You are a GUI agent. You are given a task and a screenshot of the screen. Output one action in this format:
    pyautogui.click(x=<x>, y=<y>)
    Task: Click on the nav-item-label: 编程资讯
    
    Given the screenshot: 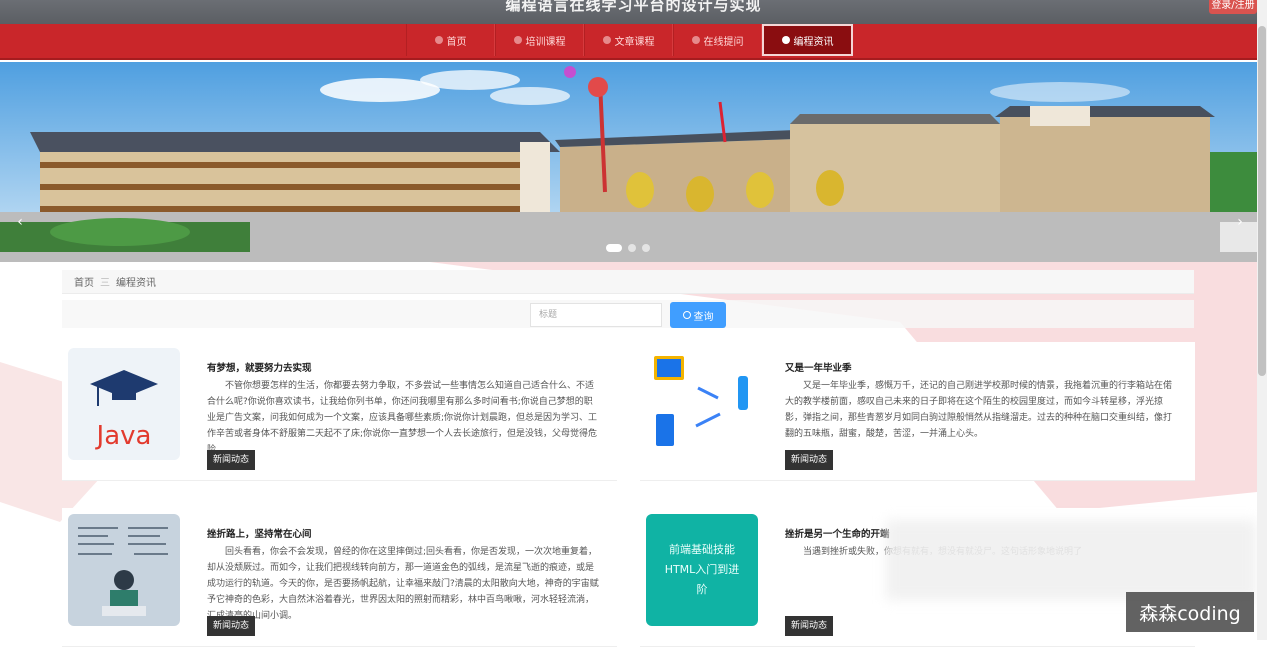 What is the action you would take?
    pyautogui.click(x=813, y=42)
    